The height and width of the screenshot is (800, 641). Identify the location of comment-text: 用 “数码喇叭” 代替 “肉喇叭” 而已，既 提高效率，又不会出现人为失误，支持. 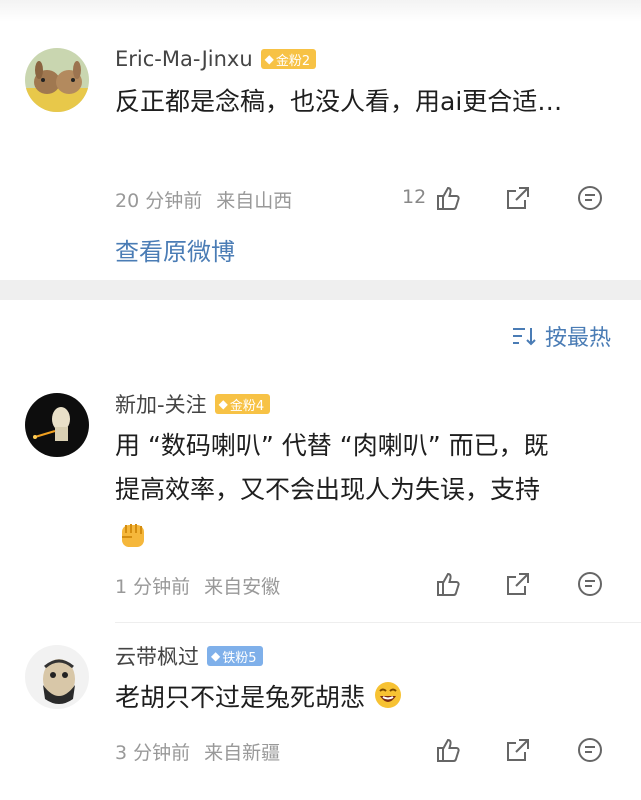
(355, 490).